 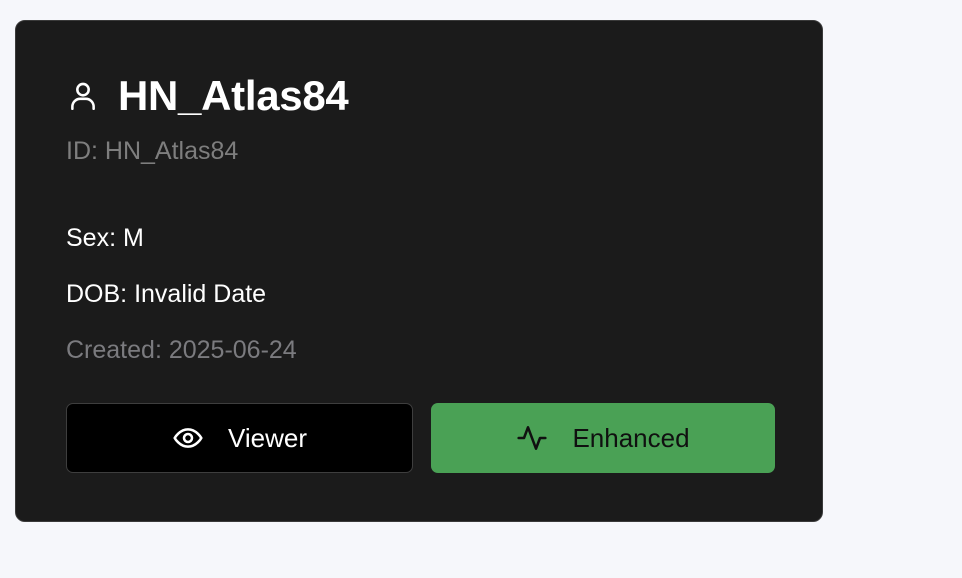 I want to click on profile-sex: Sex: M, so click(x=105, y=238).